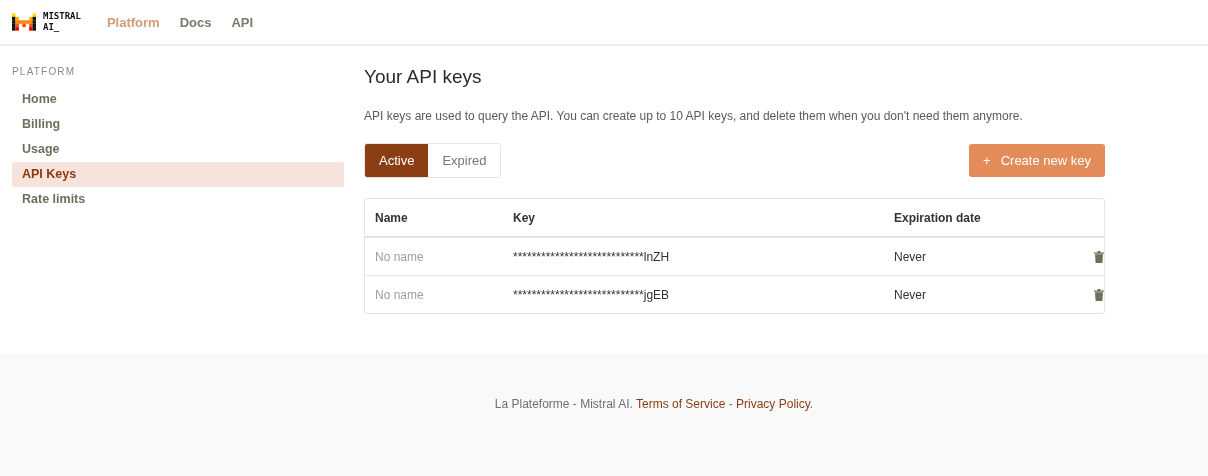 The height and width of the screenshot is (476, 1208). Describe the element at coordinates (397, 160) in the screenshot. I see `filter-tab: Active` at that location.